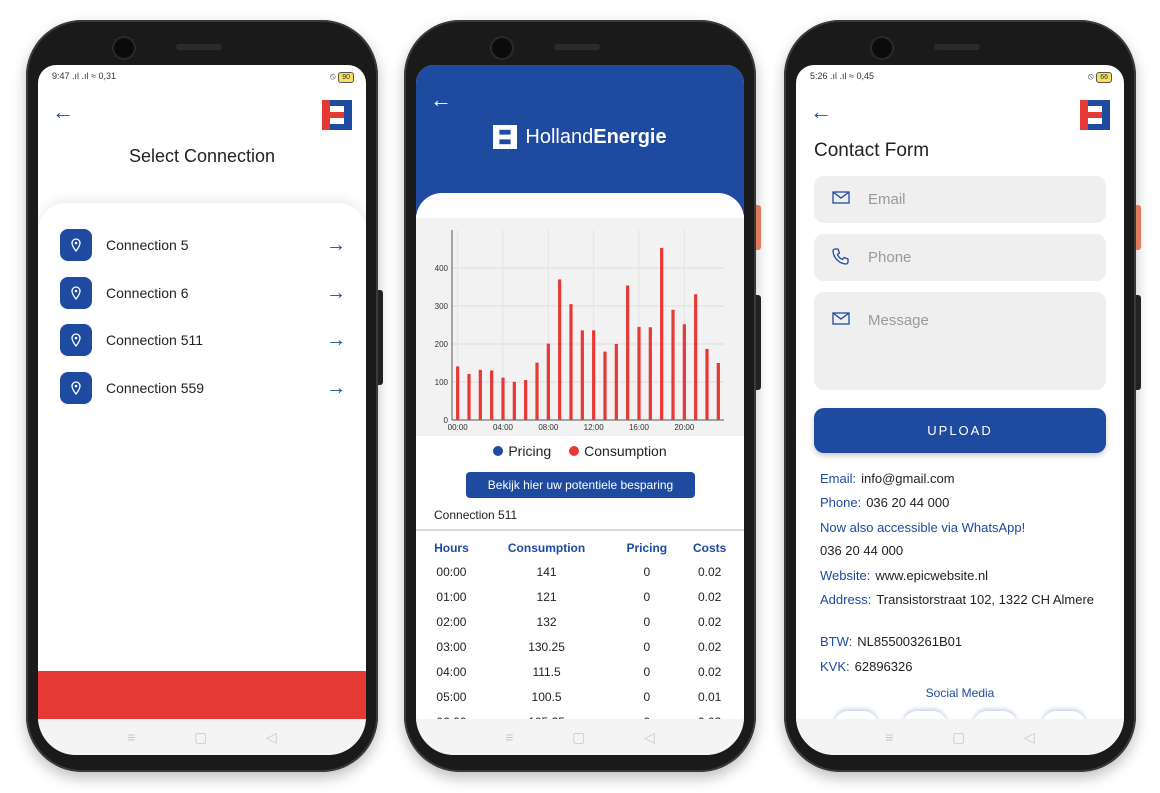 This screenshot has height=793, width=1160. Describe the element at coordinates (203, 245) in the screenshot. I see `list-item-connection: Connection 5 →` at that location.